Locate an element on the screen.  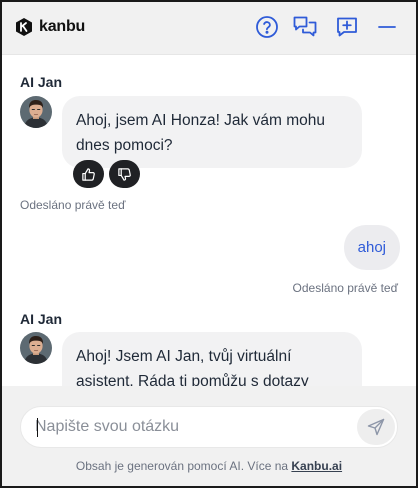
minimize-button is located at coordinates (387, 27).